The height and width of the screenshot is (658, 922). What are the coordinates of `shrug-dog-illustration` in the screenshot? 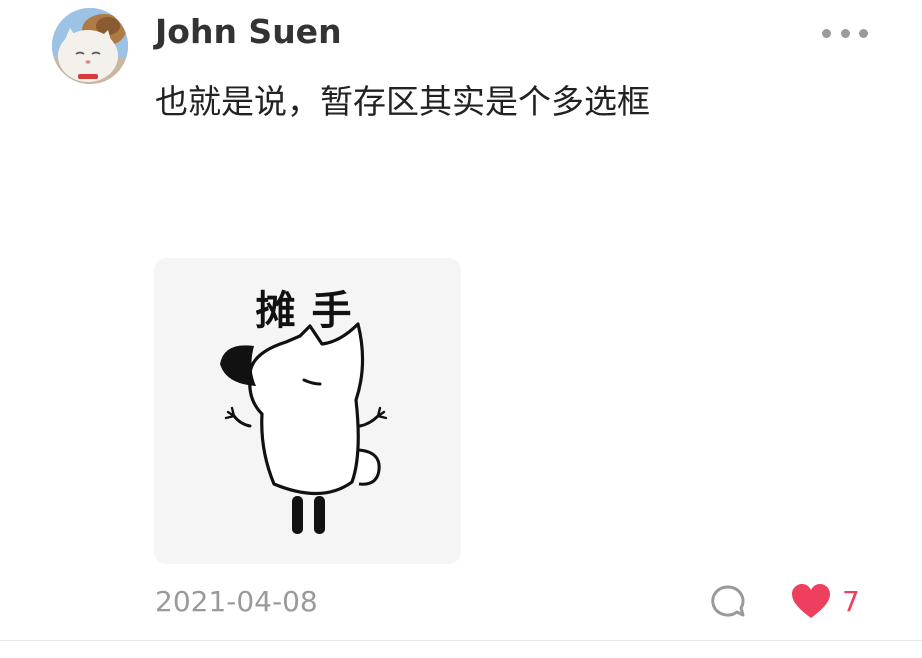 It's located at (304, 428).